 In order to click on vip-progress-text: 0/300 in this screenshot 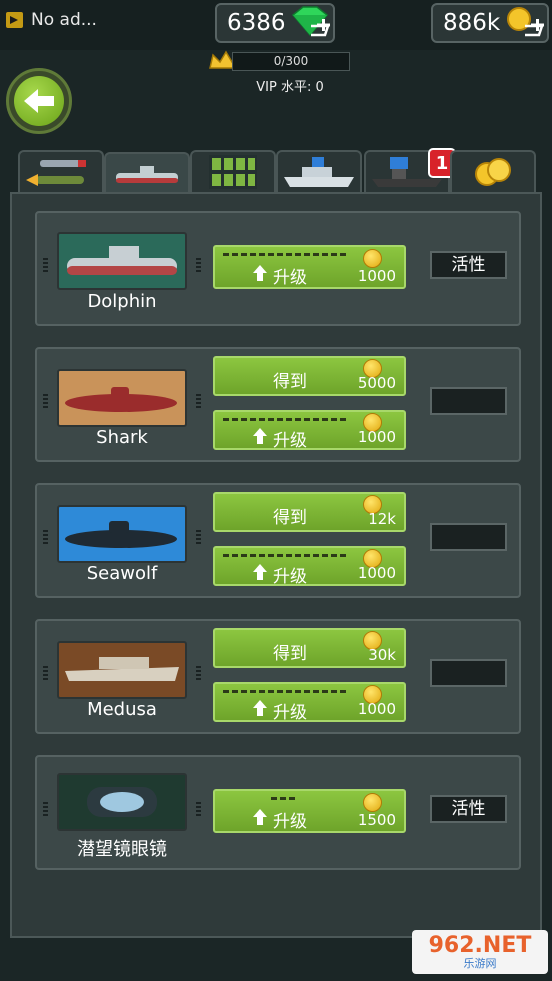, I will do `click(291, 61)`.